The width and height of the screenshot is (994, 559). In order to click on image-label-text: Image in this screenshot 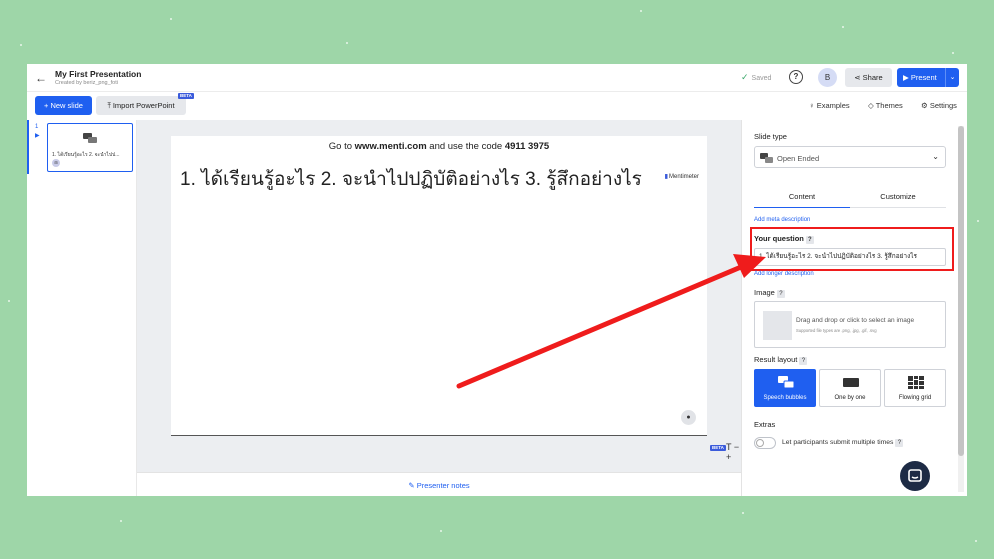, I will do `click(764, 292)`.